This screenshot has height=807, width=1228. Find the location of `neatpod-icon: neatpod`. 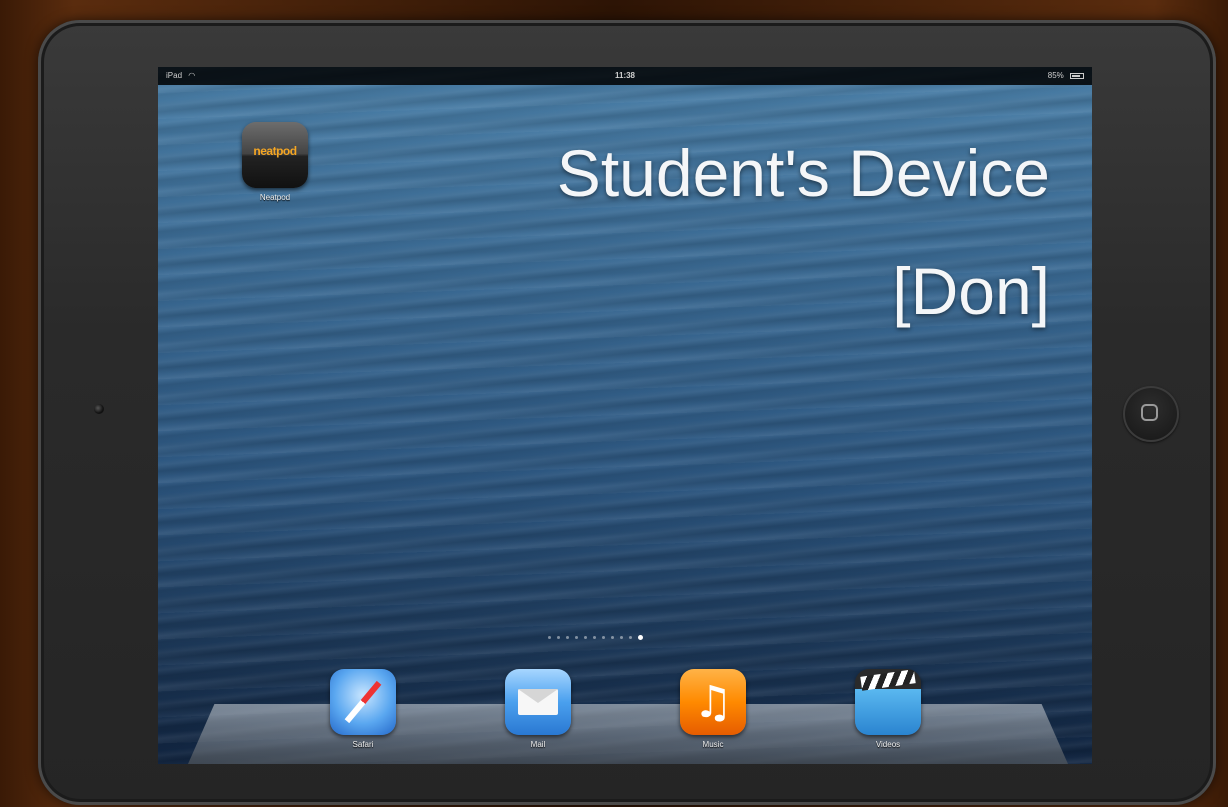

neatpod-icon: neatpod is located at coordinates (275, 155).